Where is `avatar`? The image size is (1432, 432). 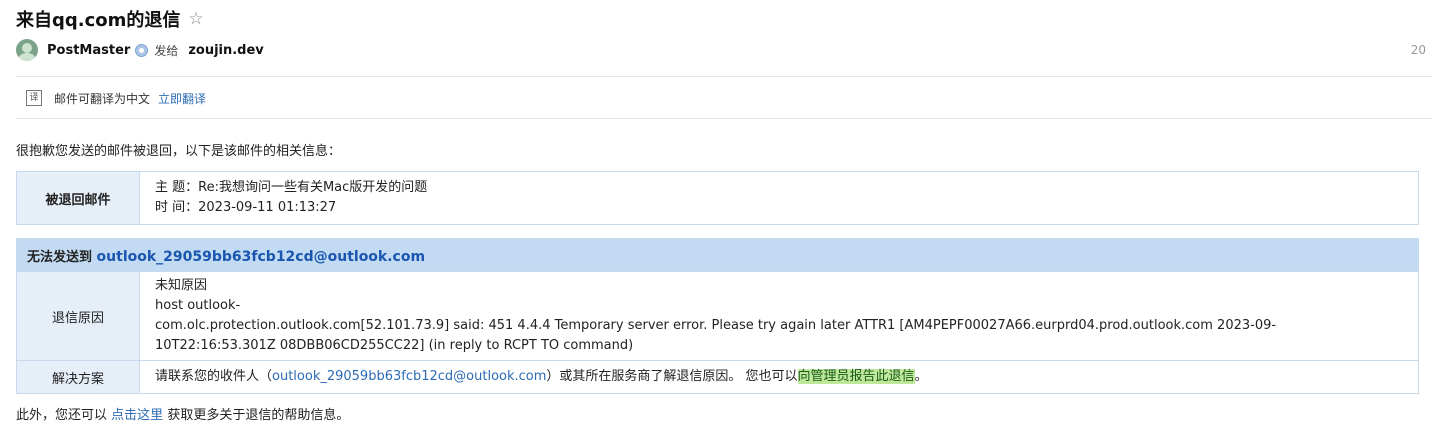
avatar is located at coordinates (27, 50).